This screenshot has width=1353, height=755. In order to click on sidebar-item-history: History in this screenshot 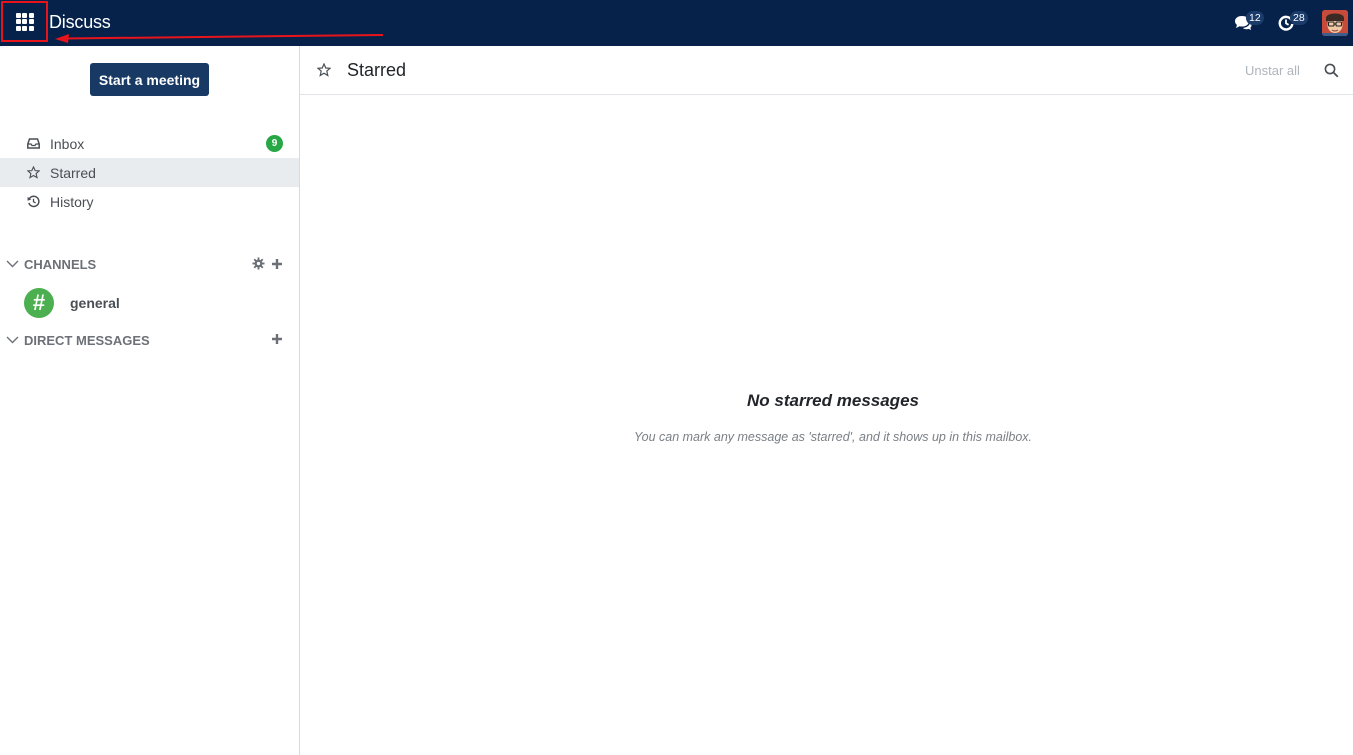, I will do `click(149, 201)`.